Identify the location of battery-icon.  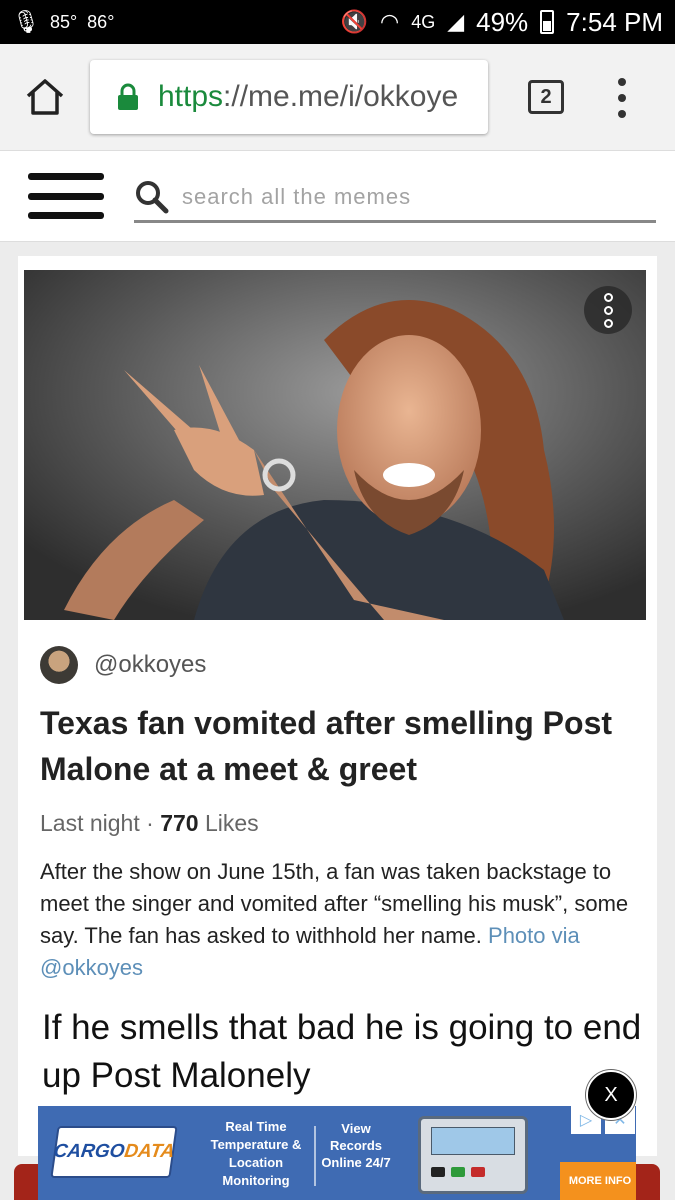
(547, 22).